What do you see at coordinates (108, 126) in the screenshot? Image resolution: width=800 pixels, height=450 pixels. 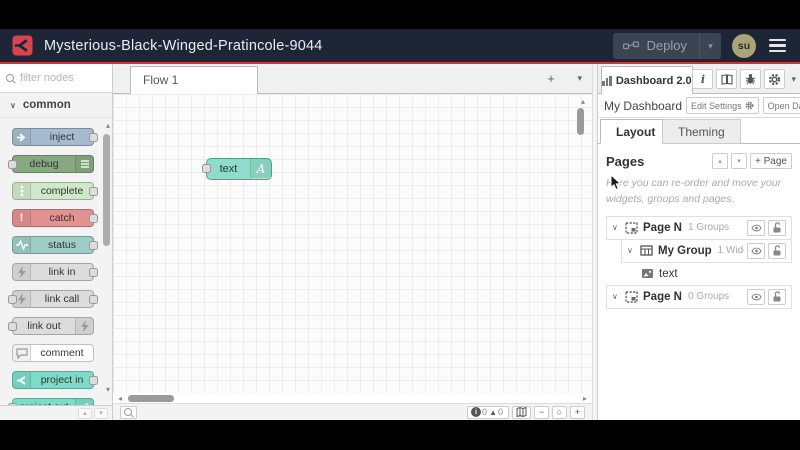 I see `palette-scroll-up-icon: ▴` at bounding box center [108, 126].